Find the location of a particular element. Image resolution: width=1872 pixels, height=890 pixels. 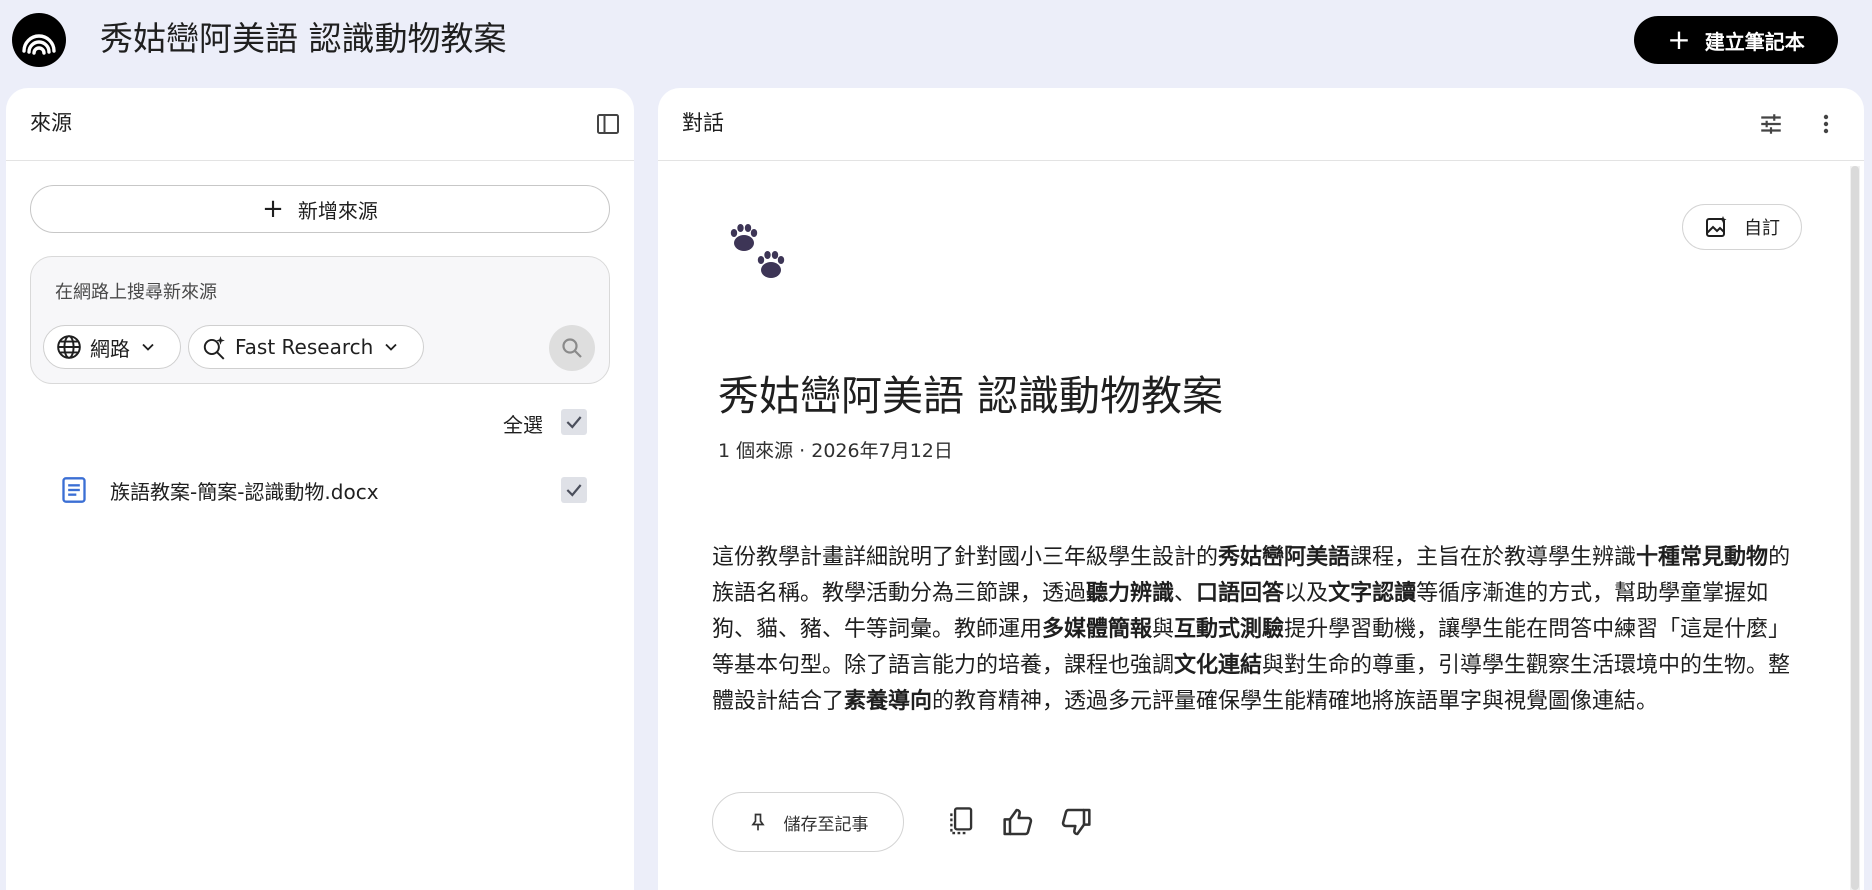

create-notebook-button: + 建立筆記本 is located at coordinates (1736, 40).